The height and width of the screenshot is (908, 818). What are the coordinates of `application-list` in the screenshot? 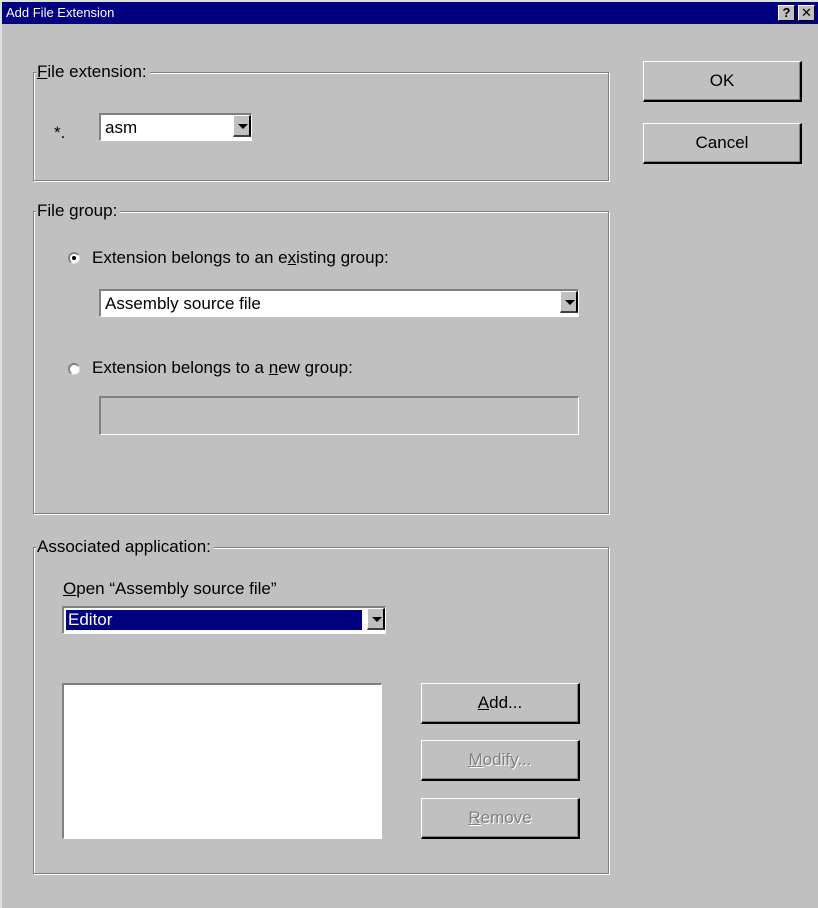 It's located at (222, 761).